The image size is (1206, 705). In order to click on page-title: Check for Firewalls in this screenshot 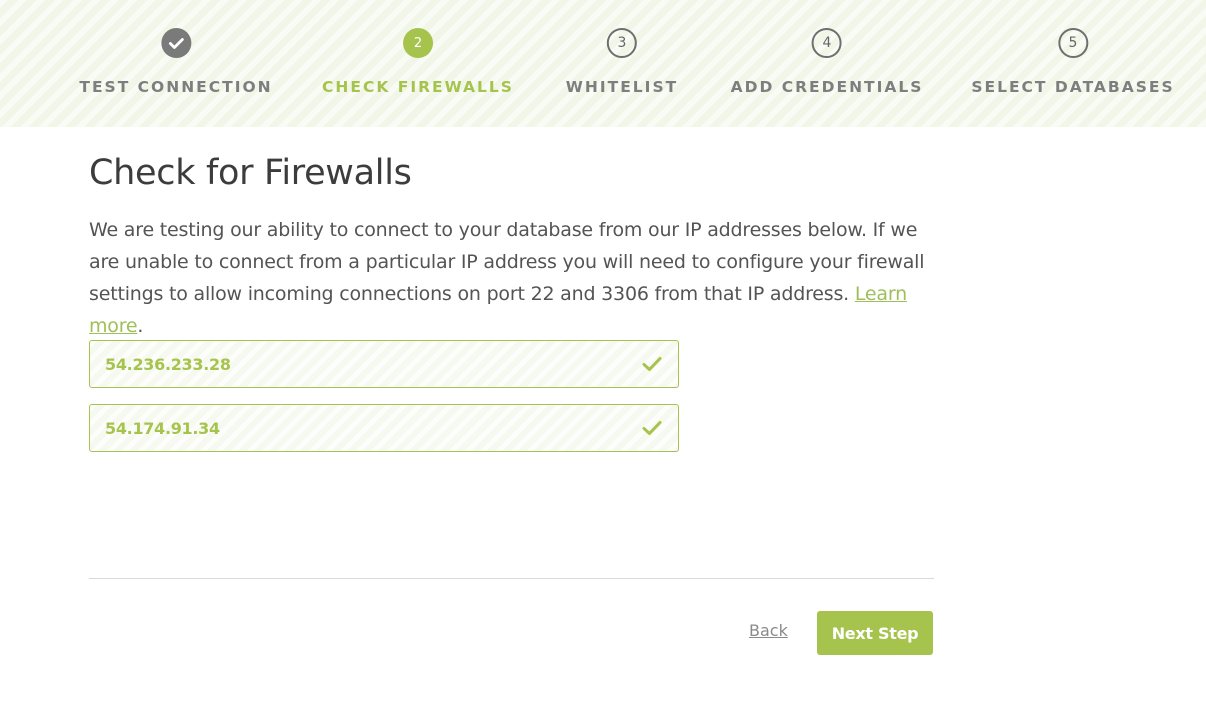, I will do `click(250, 173)`.